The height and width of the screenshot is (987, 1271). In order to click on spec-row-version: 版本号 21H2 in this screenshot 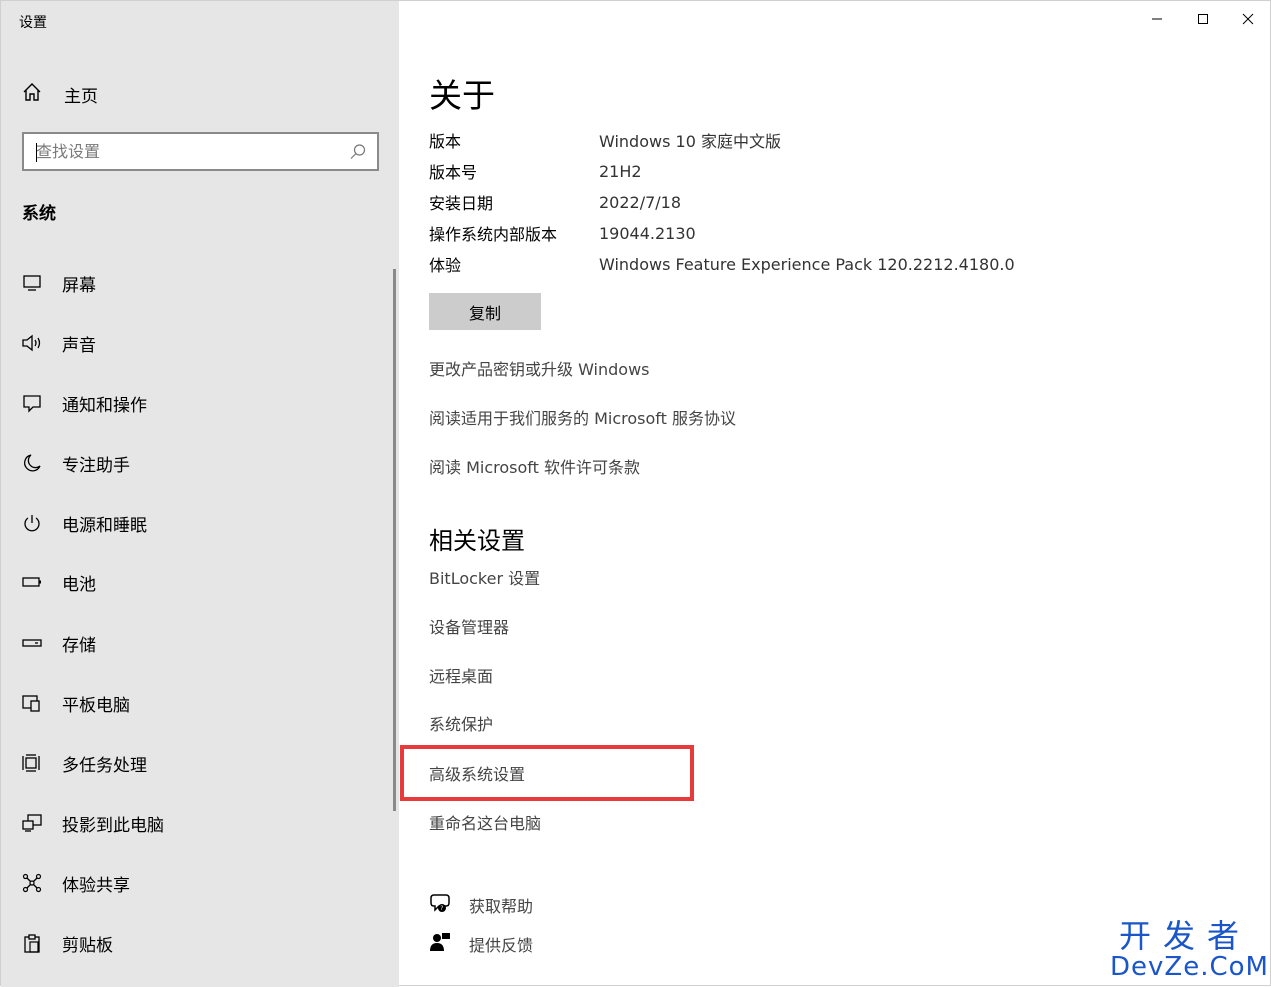, I will do `click(535, 171)`.